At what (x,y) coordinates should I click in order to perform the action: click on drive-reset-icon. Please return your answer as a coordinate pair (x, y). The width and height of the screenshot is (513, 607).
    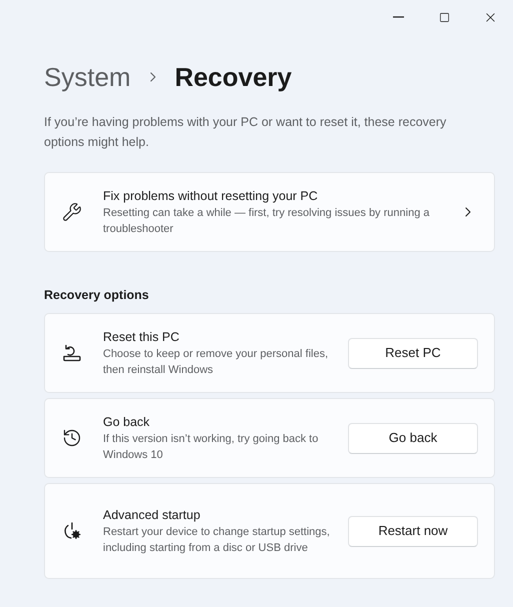
    Looking at the image, I should click on (72, 353).